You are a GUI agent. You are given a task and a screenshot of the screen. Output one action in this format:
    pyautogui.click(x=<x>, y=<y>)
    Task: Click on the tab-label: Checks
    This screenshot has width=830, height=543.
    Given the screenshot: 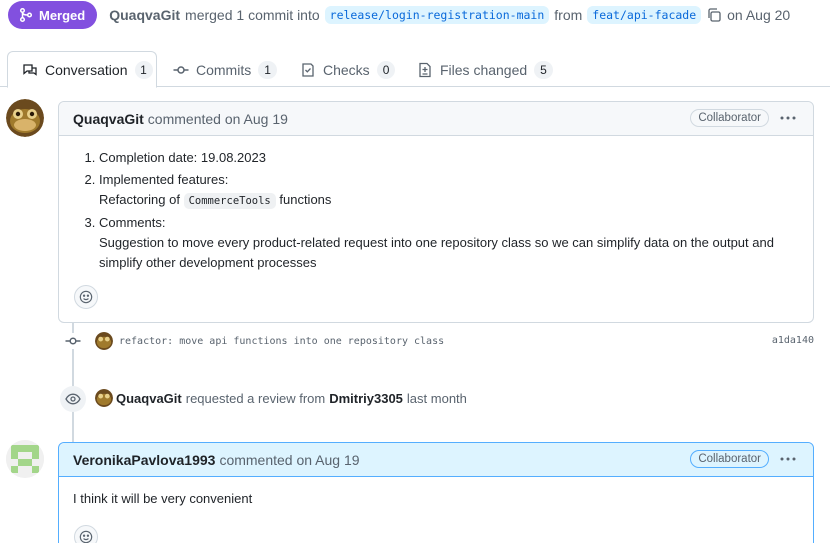 What is the action you would take?
    pyautogui.click(x=346, y=69)
    